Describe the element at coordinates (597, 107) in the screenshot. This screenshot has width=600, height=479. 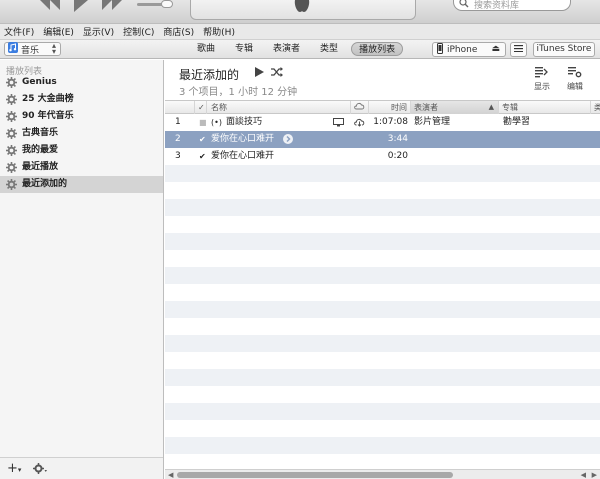
I see `column-genre: 类` at that location.